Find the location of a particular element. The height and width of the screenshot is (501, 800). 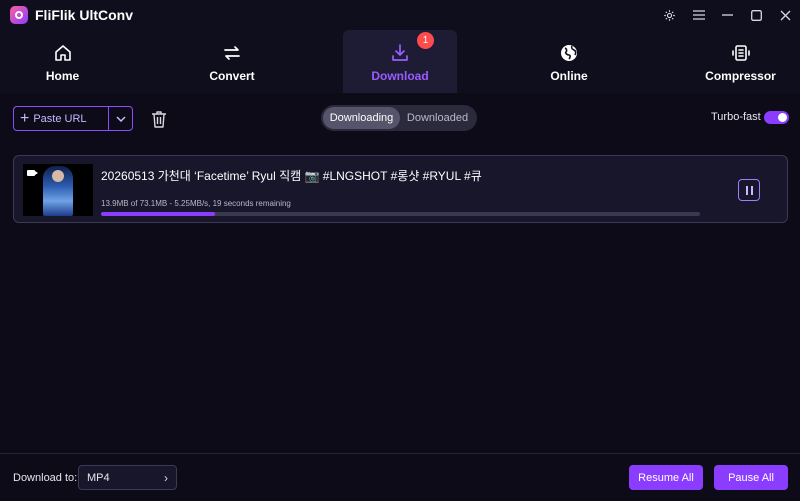

paste-url-dropdown-button is located at coordinates (120, 118).